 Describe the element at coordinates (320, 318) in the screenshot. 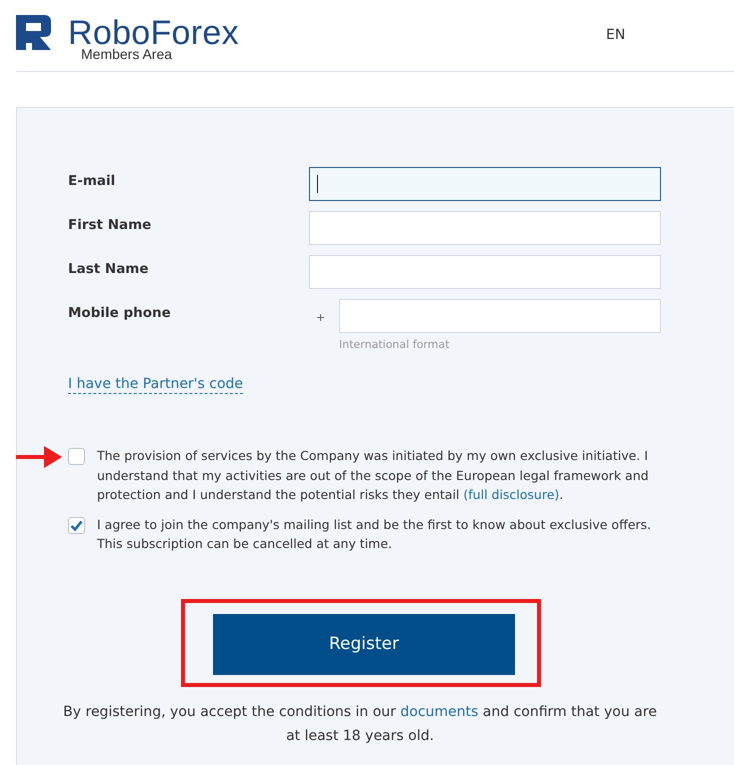

I see `phone-prefix: +` at that location.